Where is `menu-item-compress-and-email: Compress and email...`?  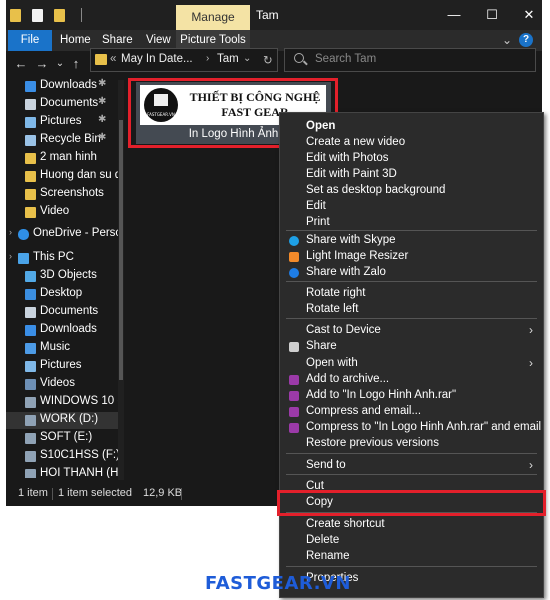
menu-item-compress-and-email: Compress and email... is located at coordinates (411, 412).